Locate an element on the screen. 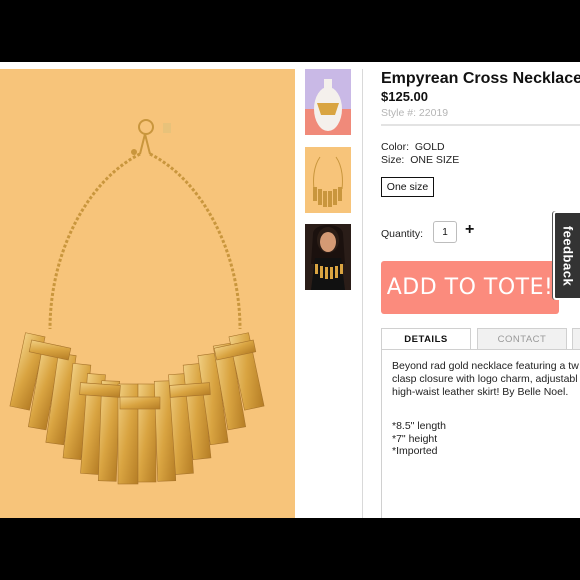 The height and width of the screenshot is (580, 580). spec-line: *Imported is located at coordinates (415, 451).